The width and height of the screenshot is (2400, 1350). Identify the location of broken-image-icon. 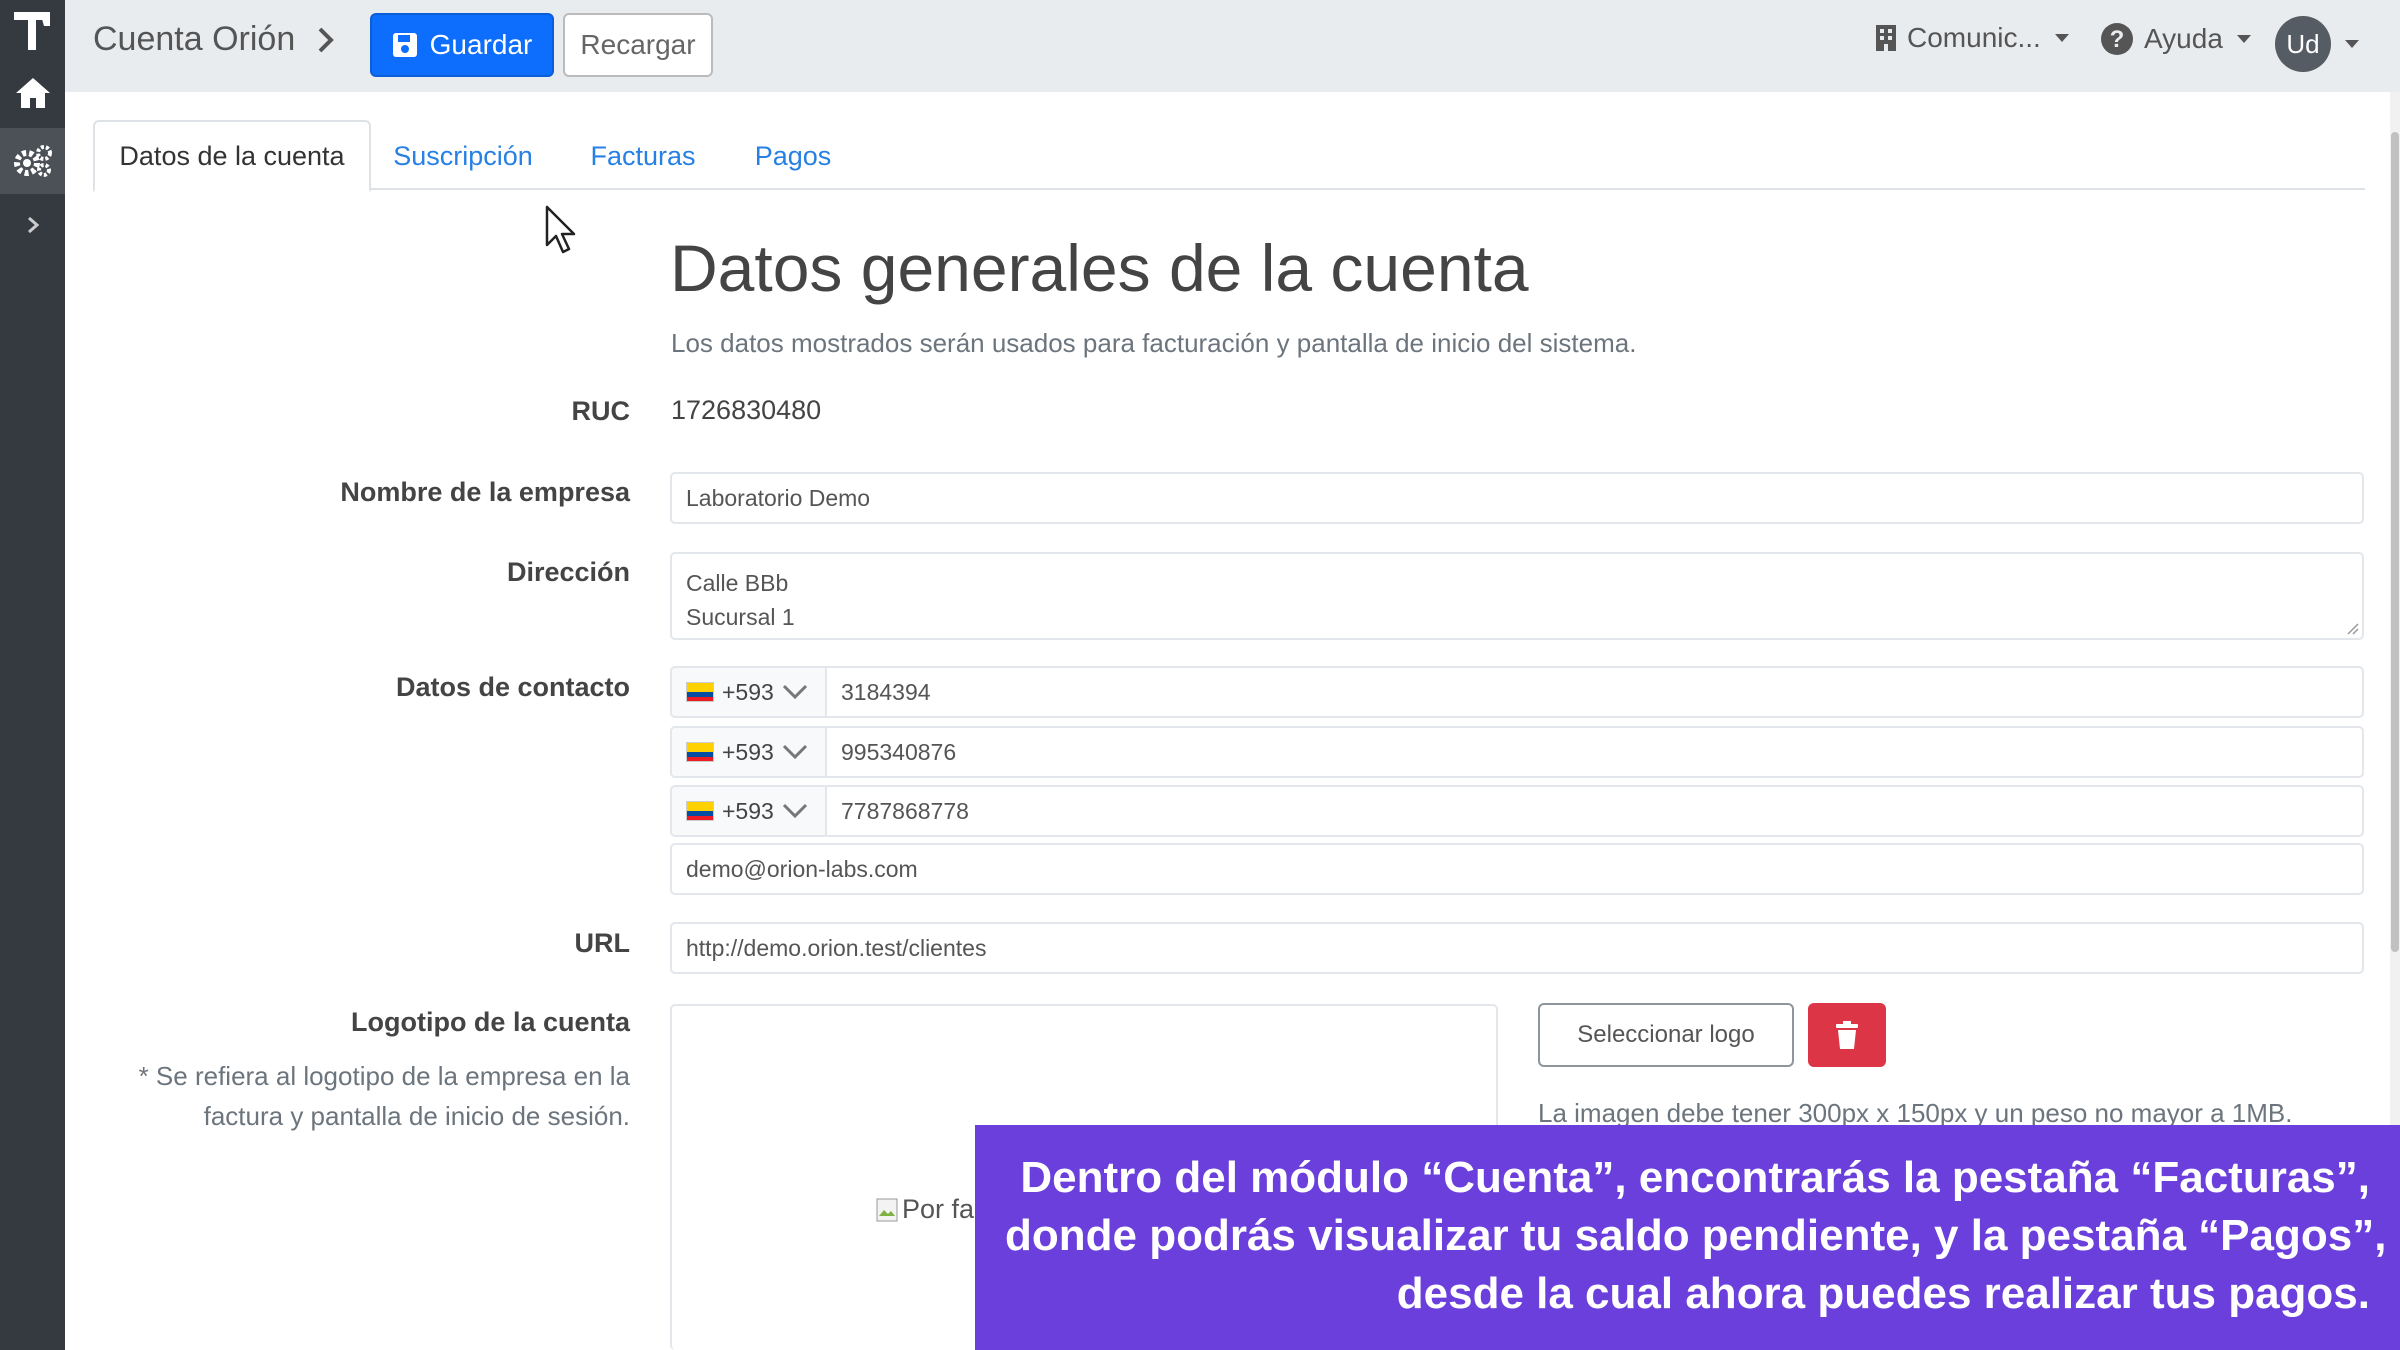
(887, 1209).